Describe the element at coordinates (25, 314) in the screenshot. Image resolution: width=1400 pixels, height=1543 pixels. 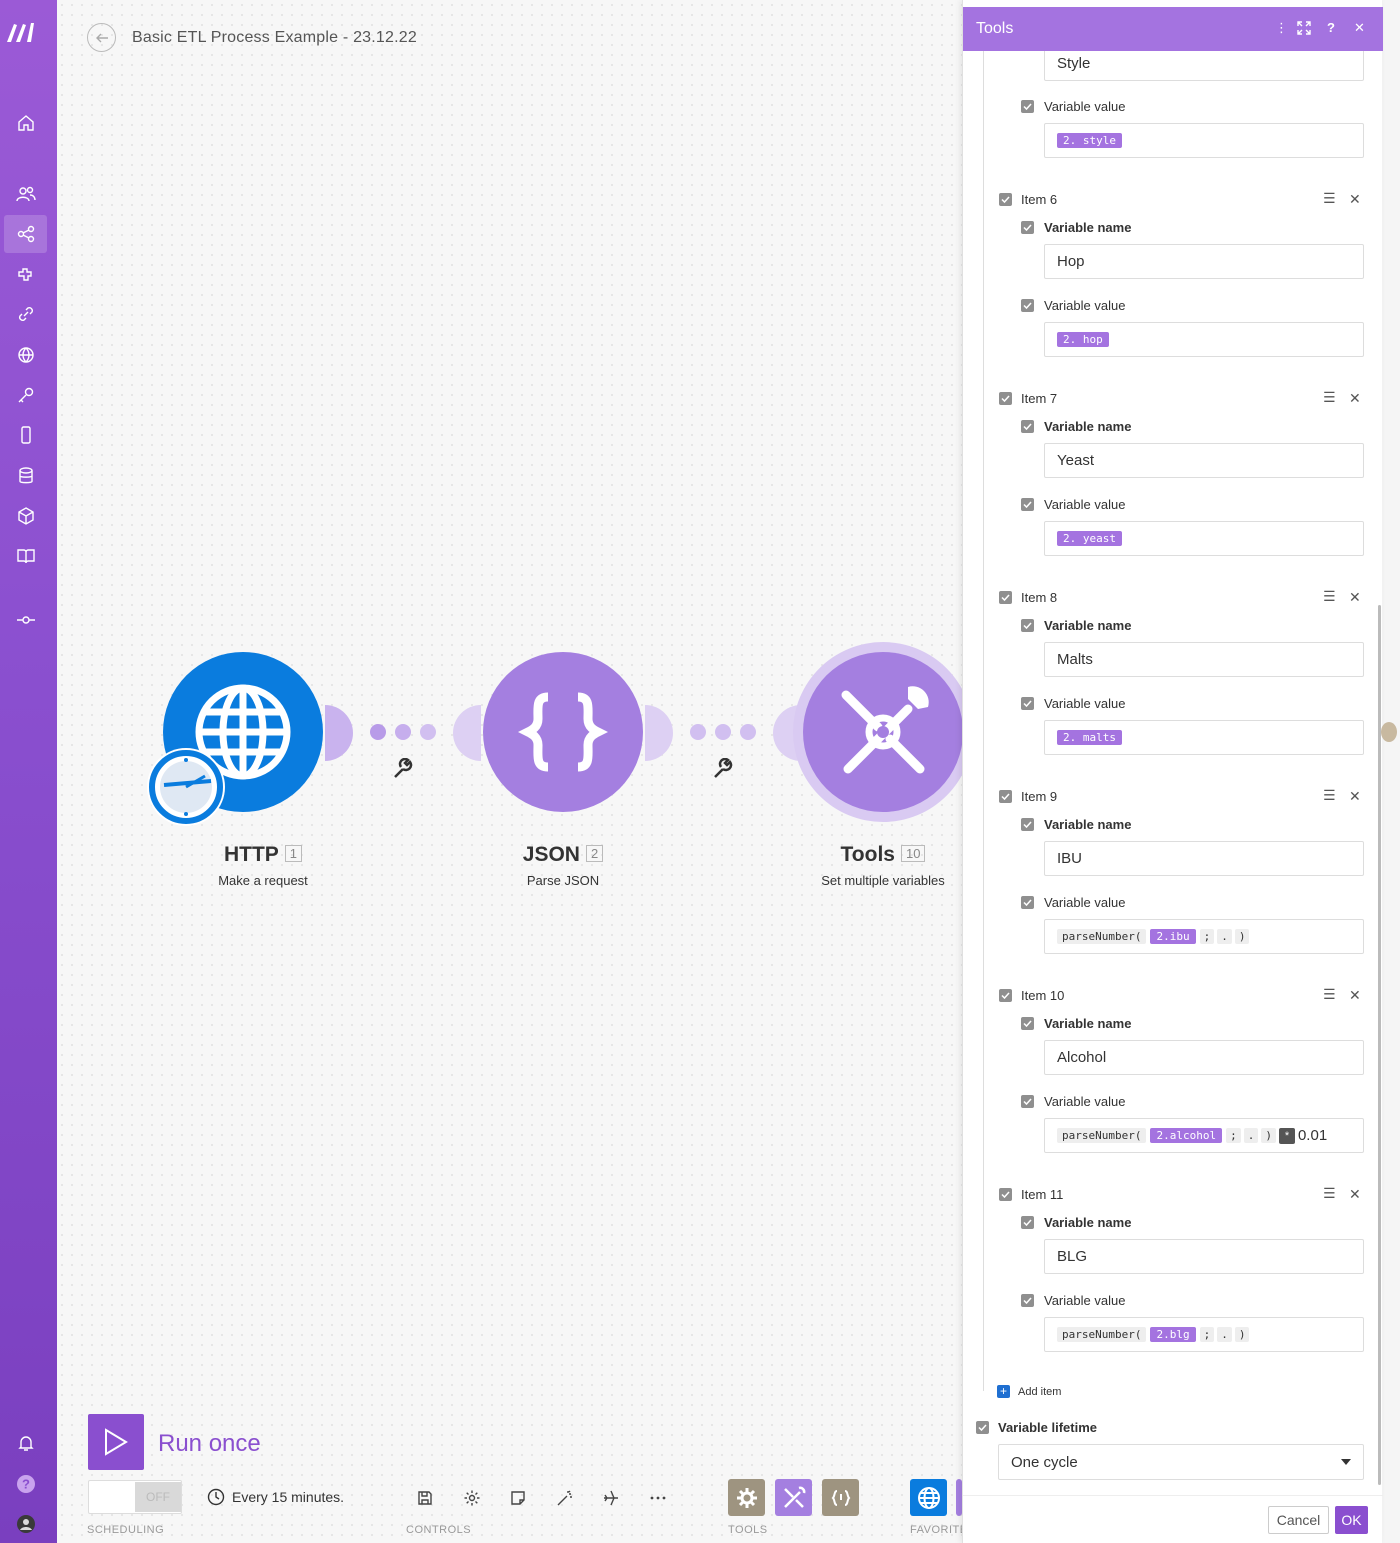
I see `connections-icon` at that location.